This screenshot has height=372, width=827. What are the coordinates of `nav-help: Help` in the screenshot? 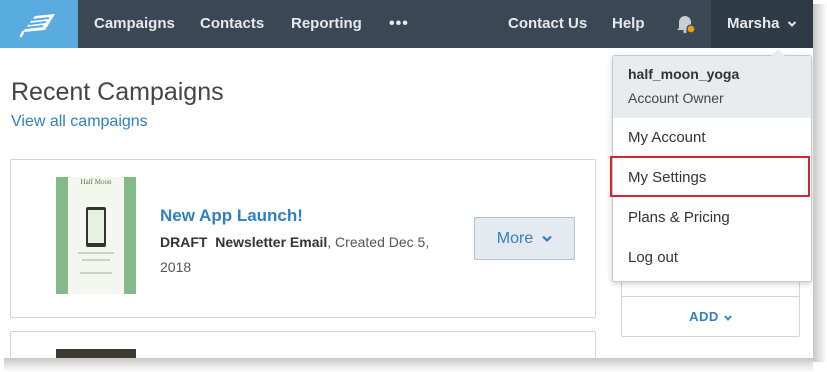 It's located at (628, 24).